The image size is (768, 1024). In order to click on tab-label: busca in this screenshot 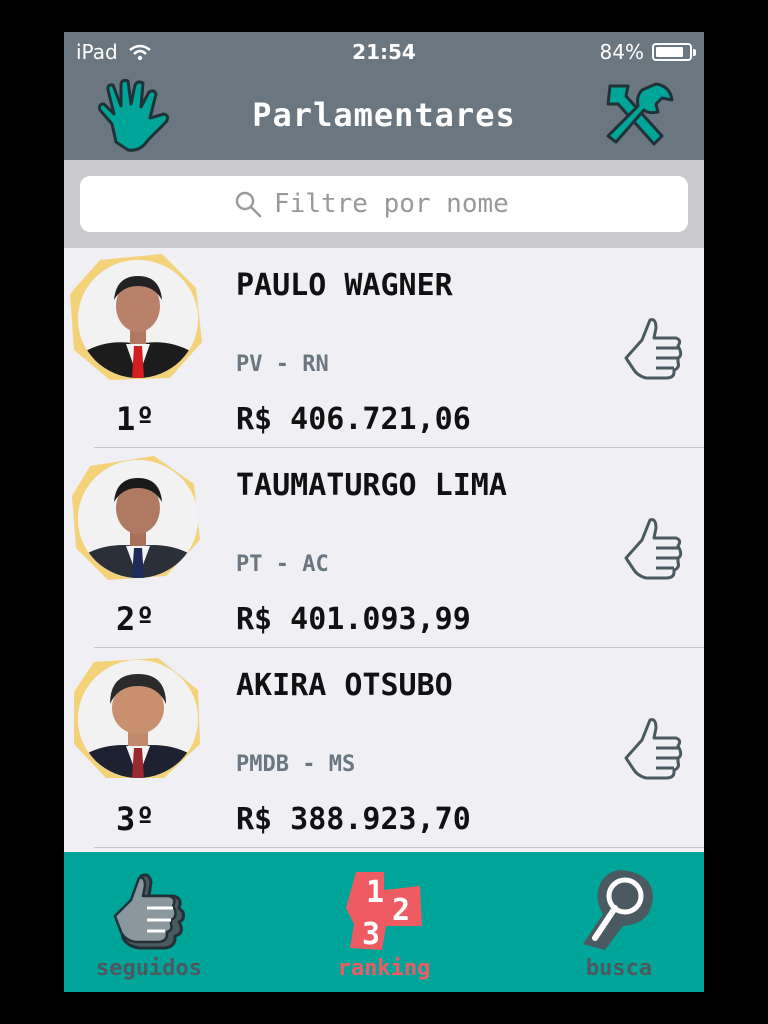, I will do `click(619, 968)`.